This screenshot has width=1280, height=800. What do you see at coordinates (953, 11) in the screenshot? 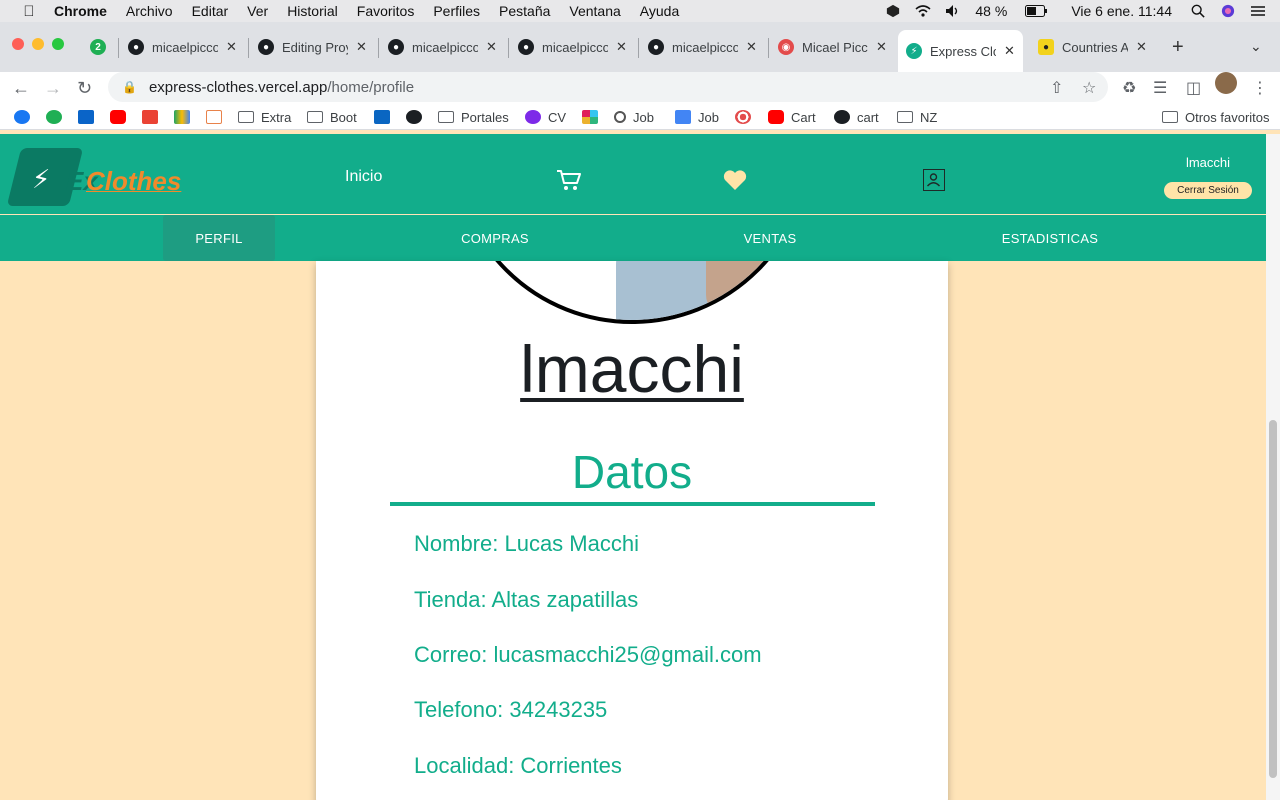
I see `volume-icon` at bounding box center [953, 11].